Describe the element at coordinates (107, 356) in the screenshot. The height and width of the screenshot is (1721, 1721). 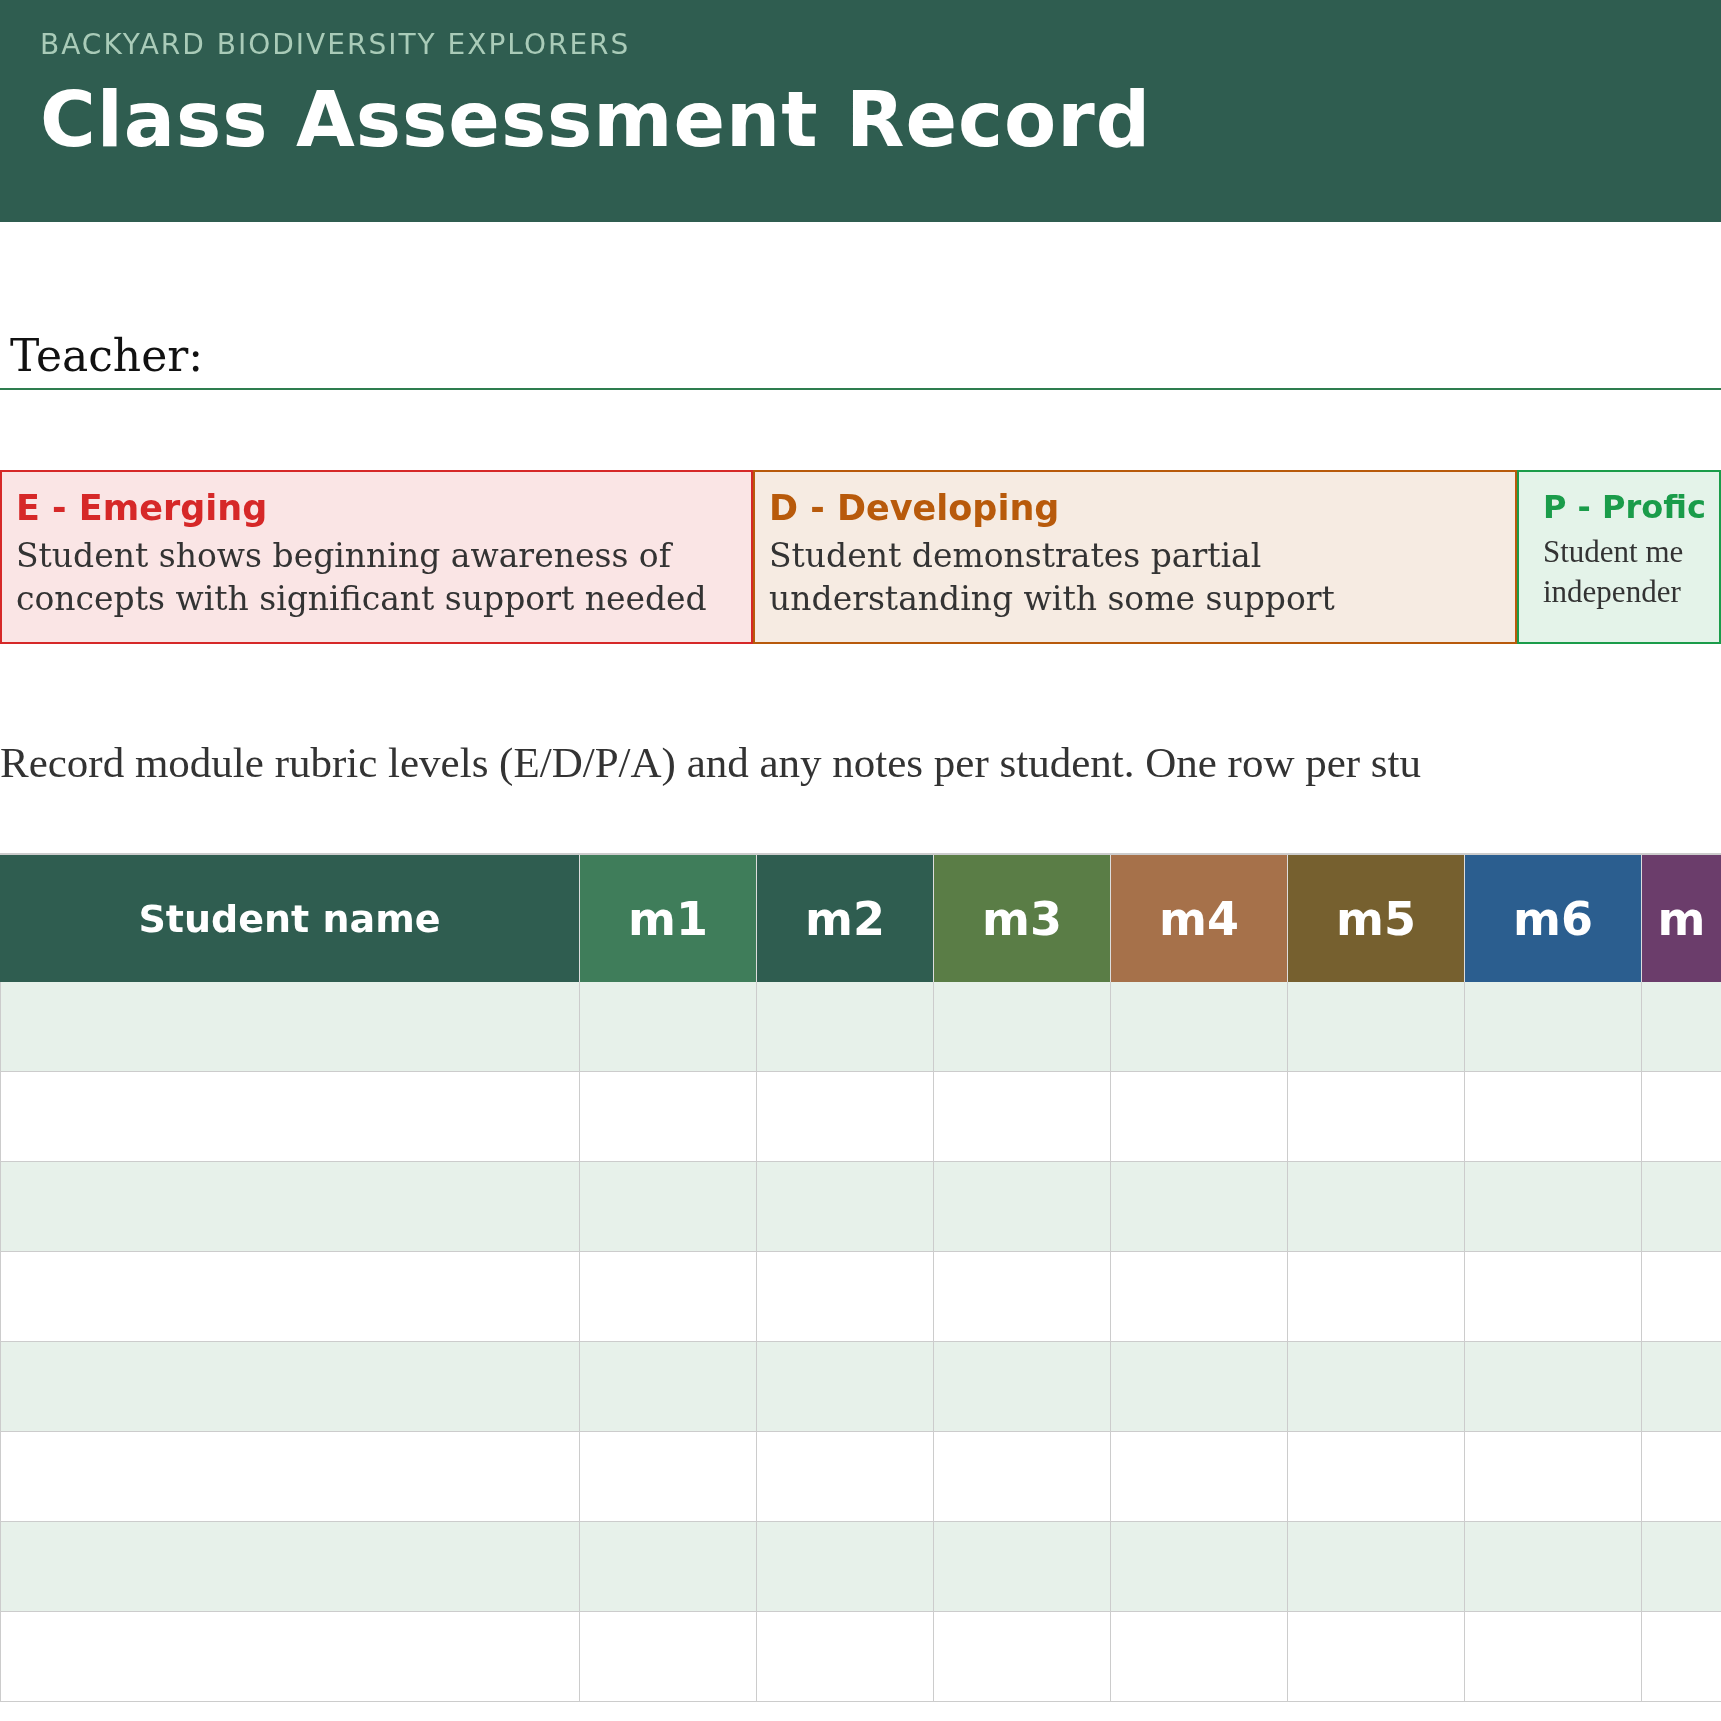
I see `teacher-label: Teacher:` at that location.